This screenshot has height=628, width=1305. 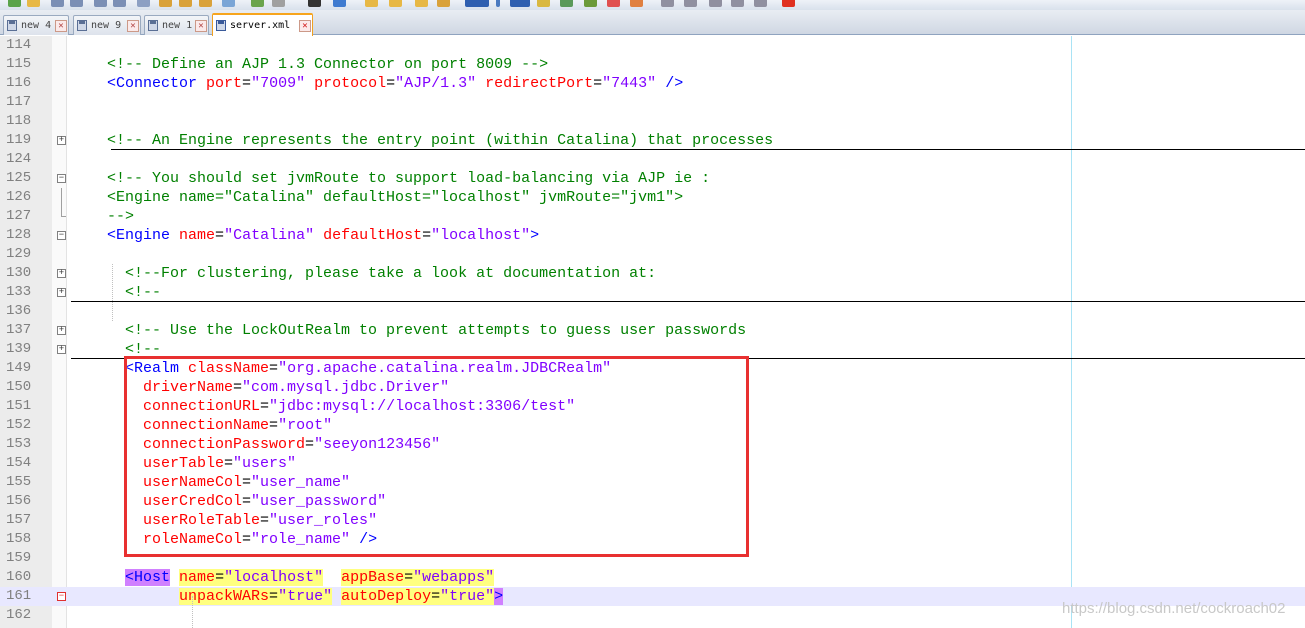 What do you see at coordinates (143, 3) in the screenshot?
I see `print-icon` at bounding box center [143, 3].